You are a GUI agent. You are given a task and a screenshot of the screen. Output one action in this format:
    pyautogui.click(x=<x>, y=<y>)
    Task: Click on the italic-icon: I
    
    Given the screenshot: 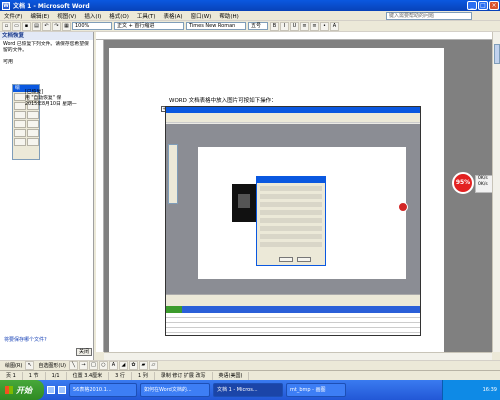 What is the action you would take?
    pyautogui.click(x=284, y=26)
    